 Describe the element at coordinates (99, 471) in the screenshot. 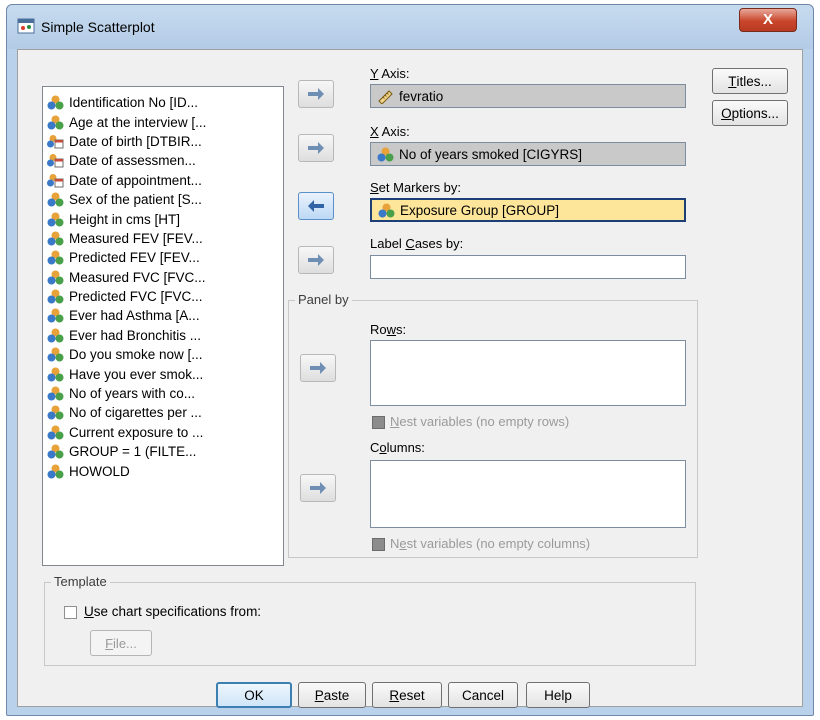

I see `variable-label: HOWOLD` at that location.